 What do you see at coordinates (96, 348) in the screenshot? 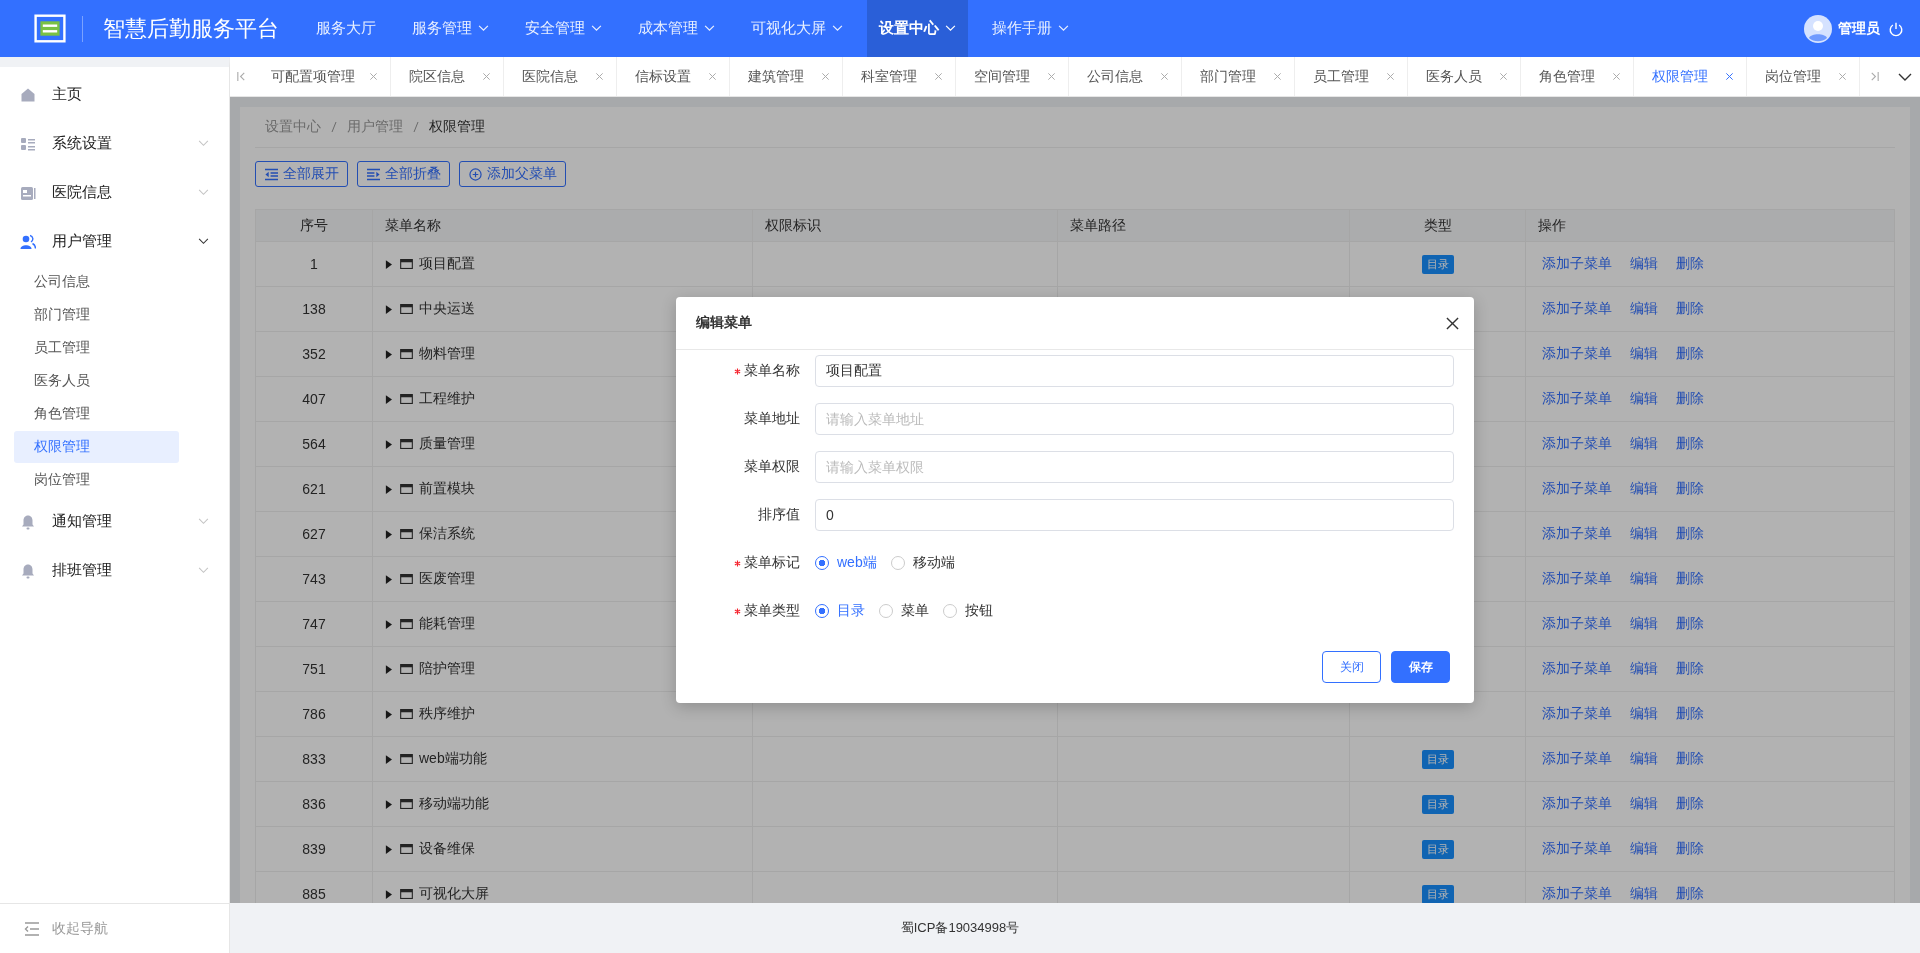
I see `sidebar-subitem: 员工管理` at bounding box center [96, 348].